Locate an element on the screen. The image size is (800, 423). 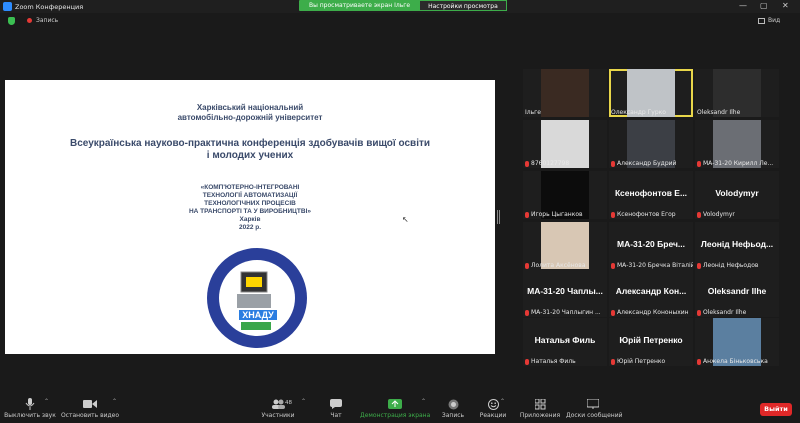
participant-name: Oleksandr Ilhe is located at coordinates (725, 312).